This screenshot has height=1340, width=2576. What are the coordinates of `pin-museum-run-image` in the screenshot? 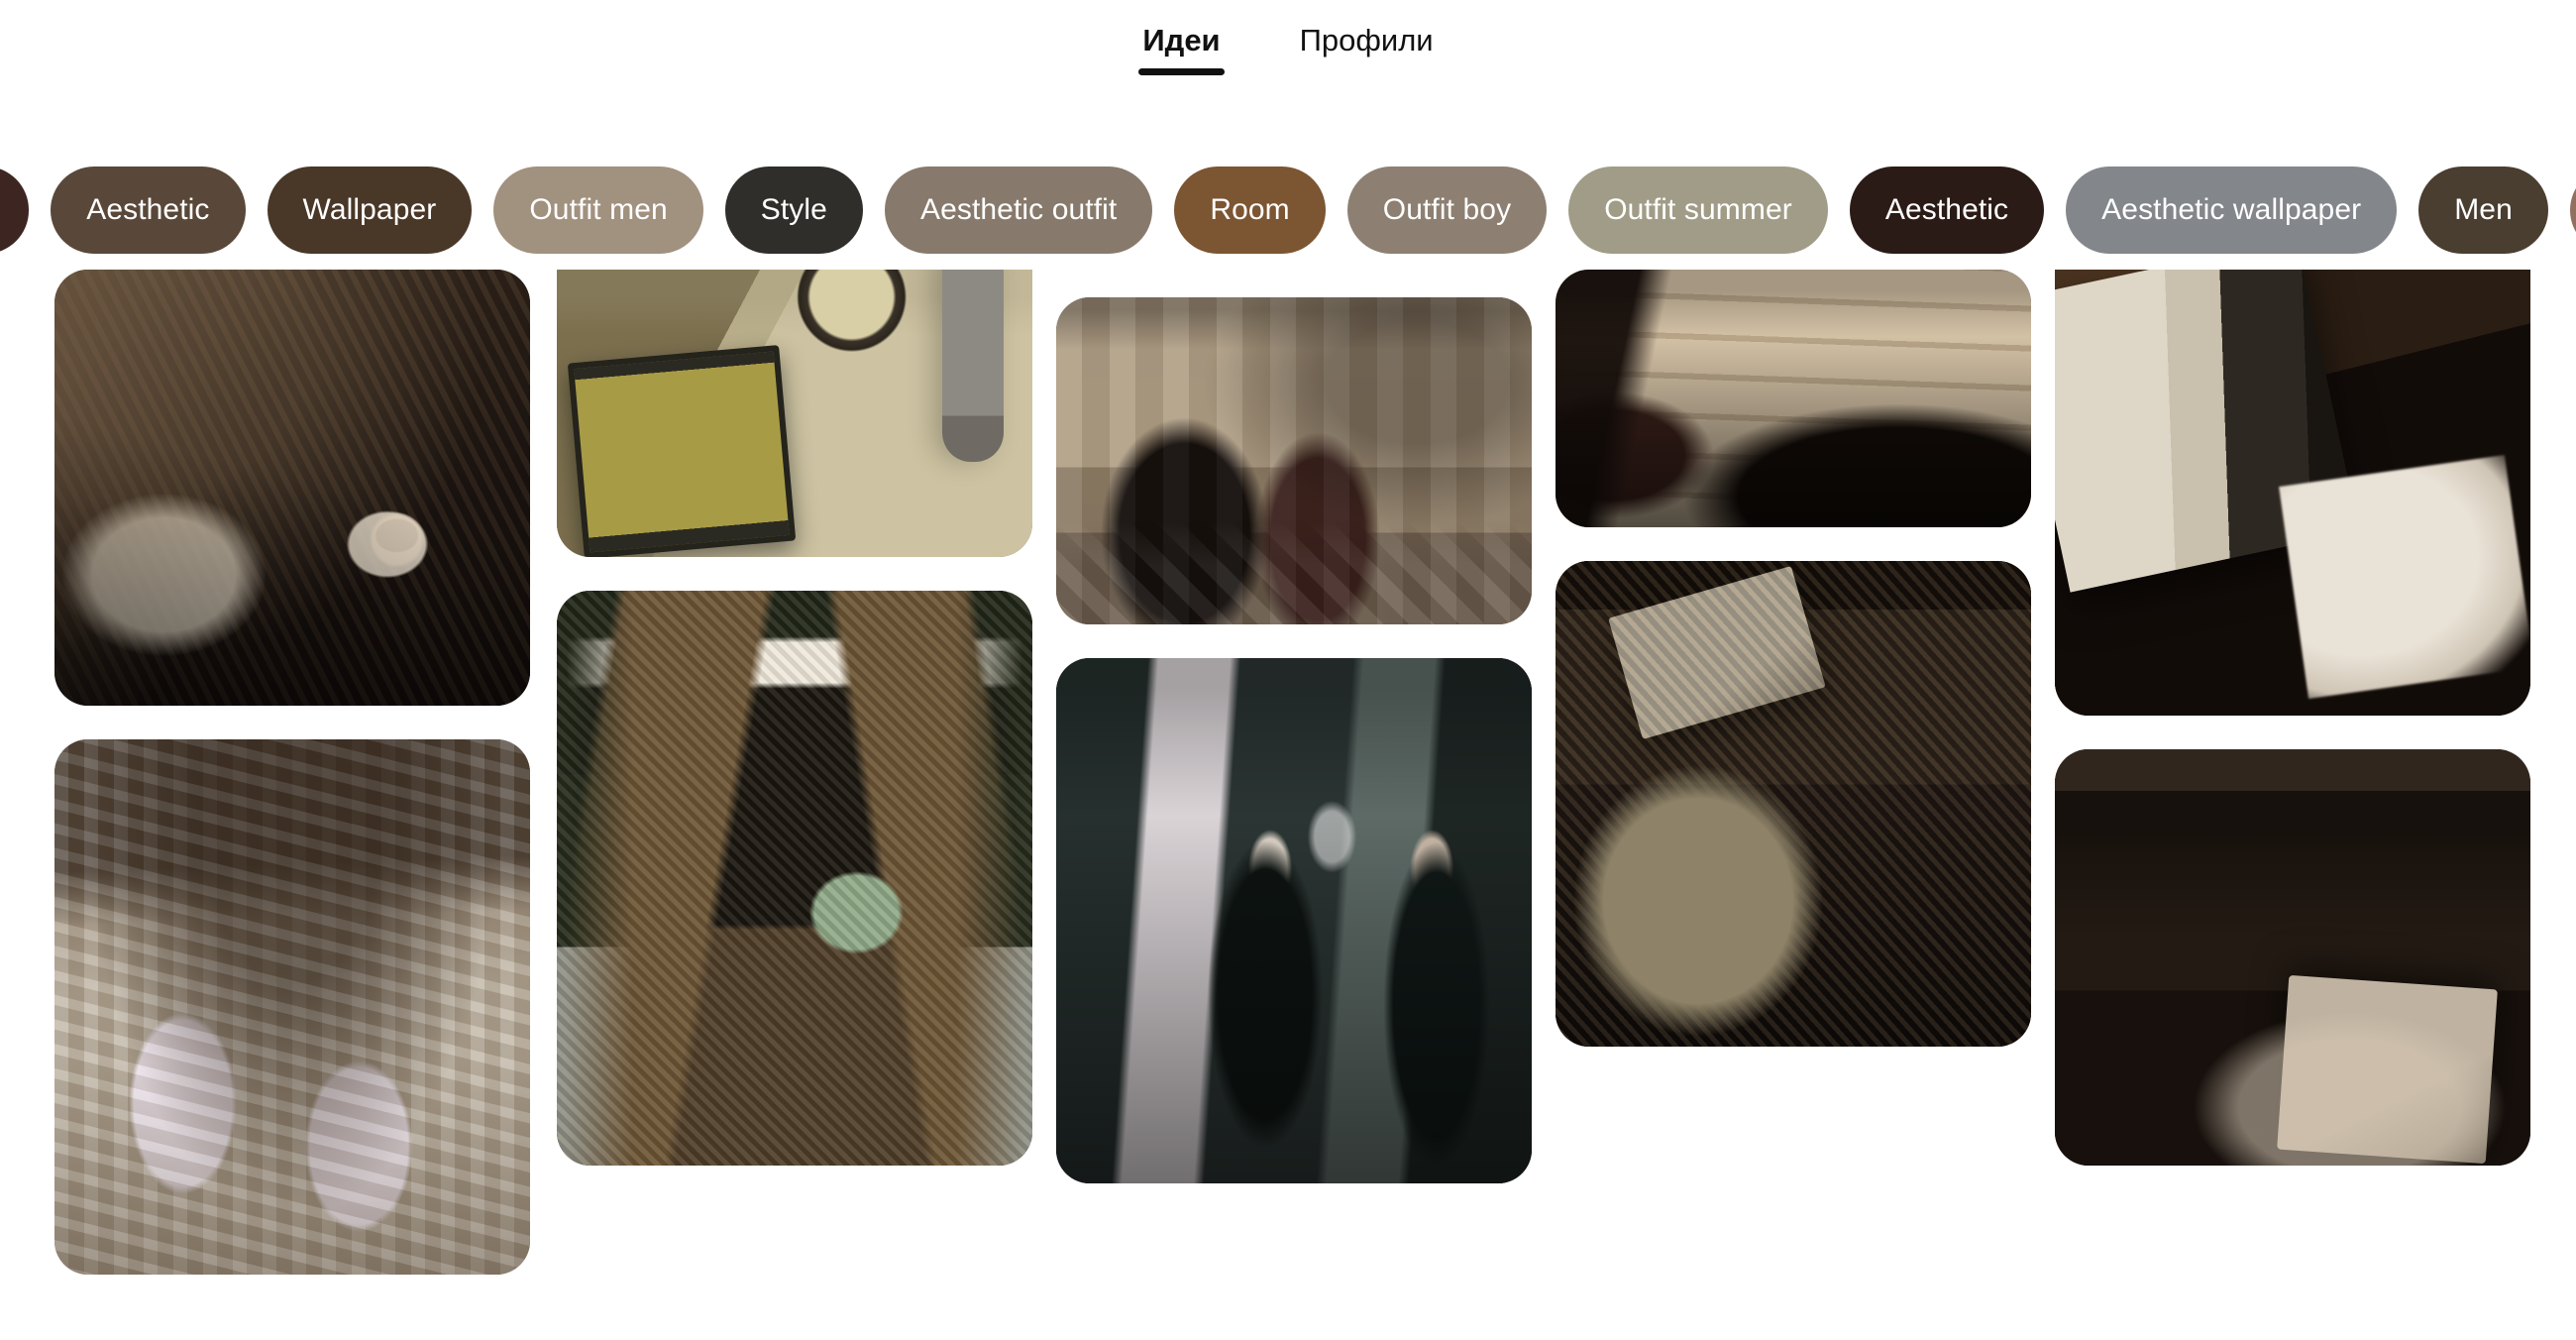 It's located at (1294, 460).